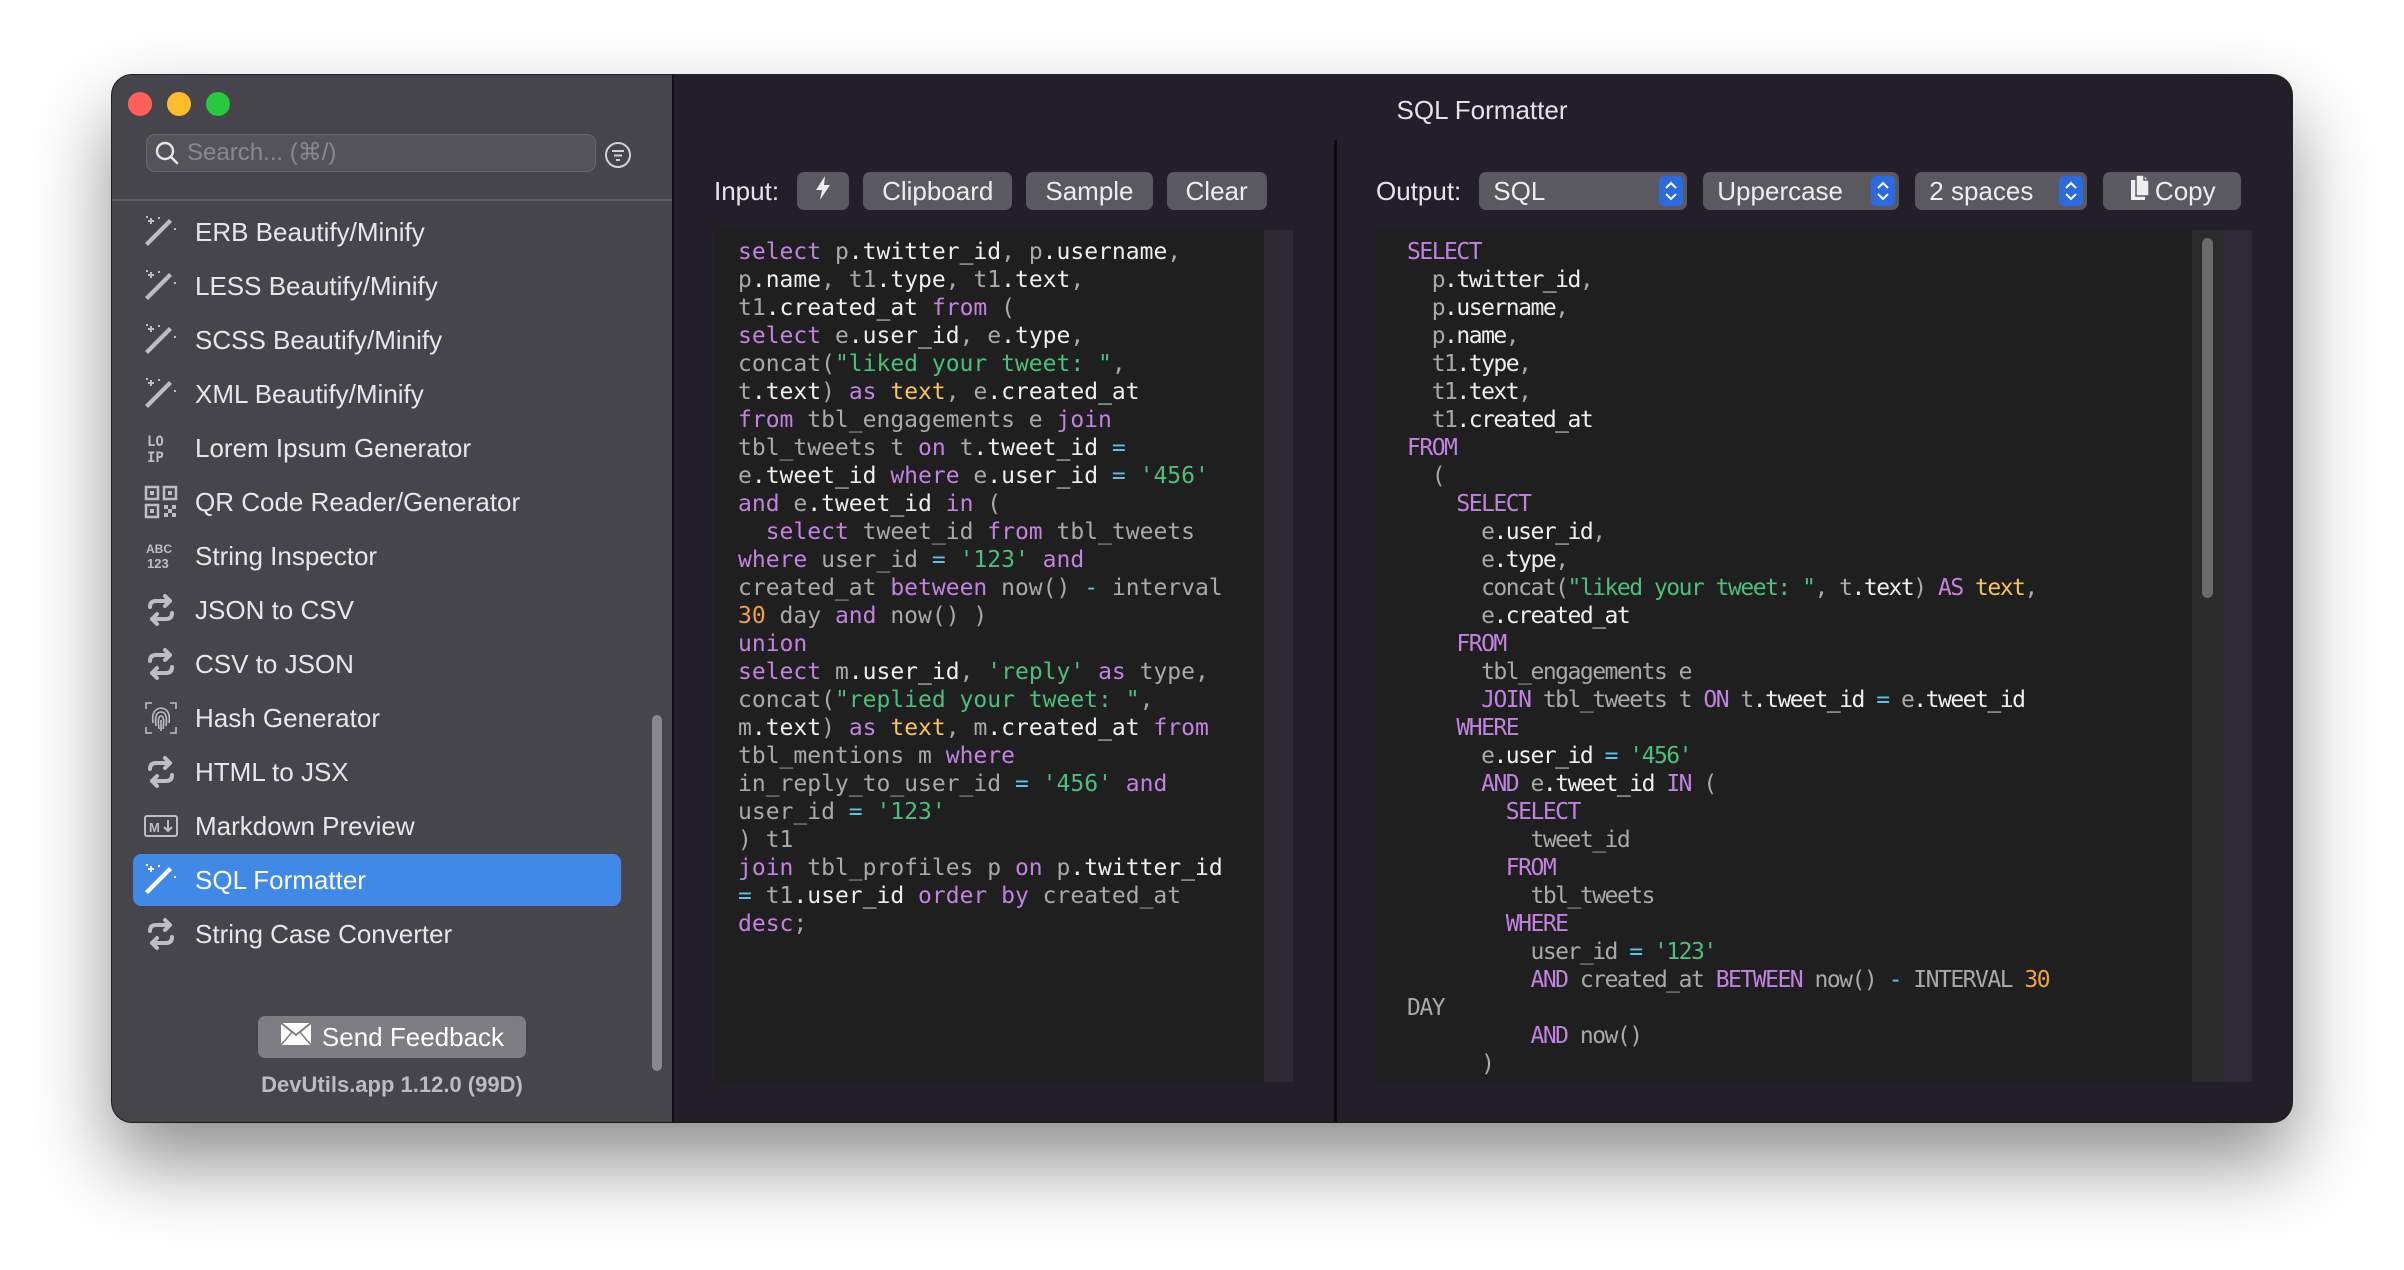 The height and width of the screenshot is (1270, 2404). I want to click on output-scrollbar-thumb, so click(2207, 418).